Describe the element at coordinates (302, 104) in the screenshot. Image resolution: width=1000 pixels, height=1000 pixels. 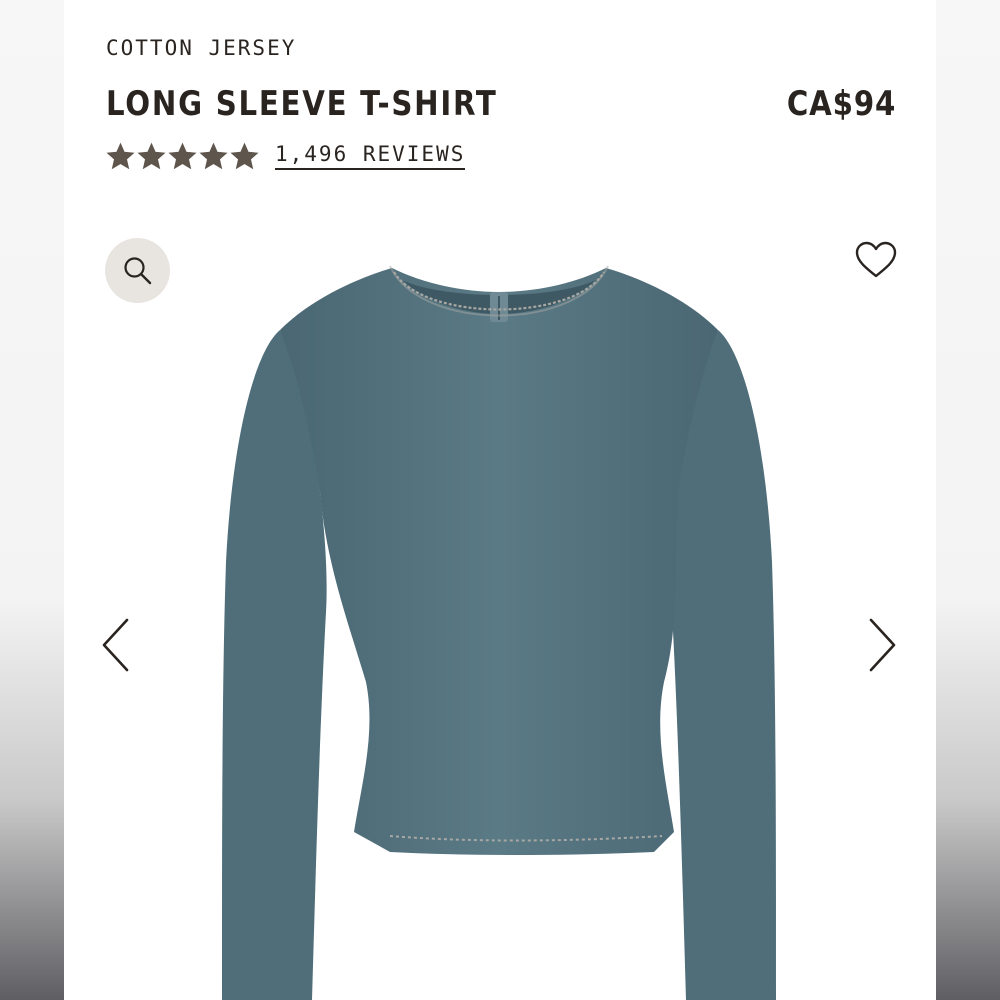
I see `product-title: LONG SLEEVE T-SHIRT` at that location.